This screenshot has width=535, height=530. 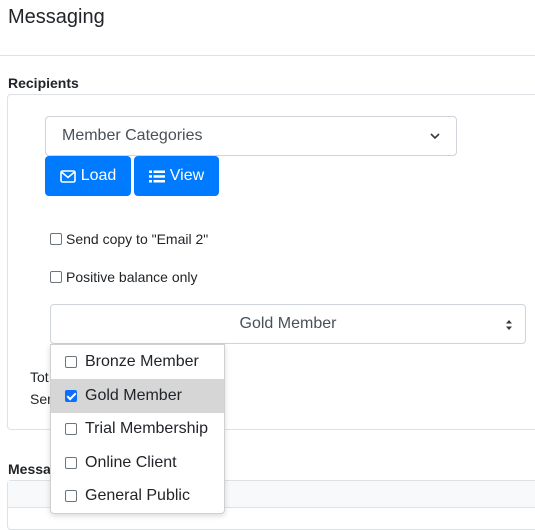 I want to click on dropdown-option: Trial Membership, so click(x=137, y=429).